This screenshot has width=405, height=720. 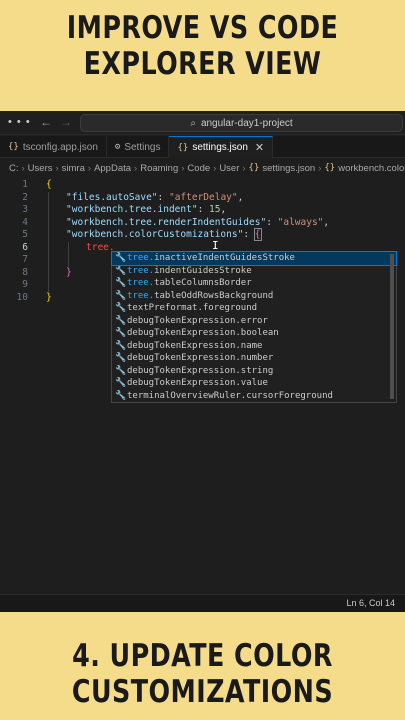 What do you see at coordinates (49, 297) in the screenshot?
I see `code-line-10: }` at bounding box center [49, 297].